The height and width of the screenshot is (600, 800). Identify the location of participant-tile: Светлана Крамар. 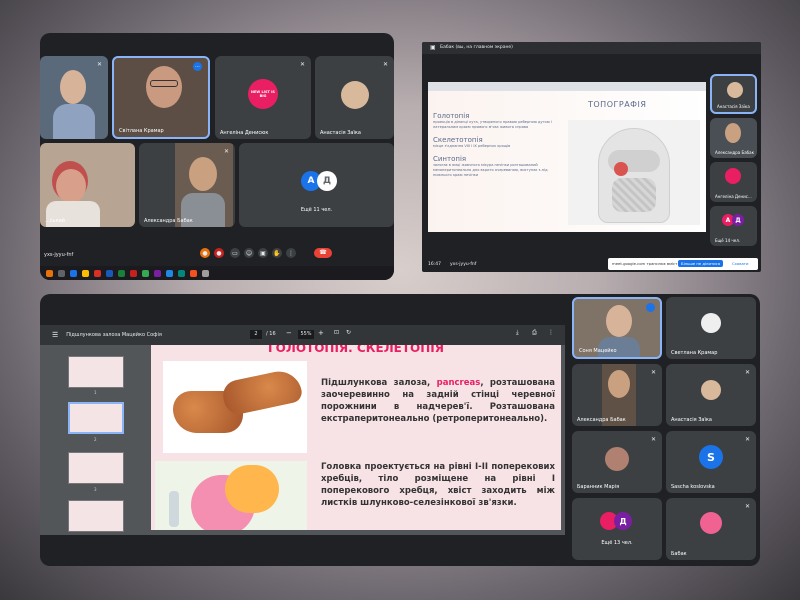
(711, 328).